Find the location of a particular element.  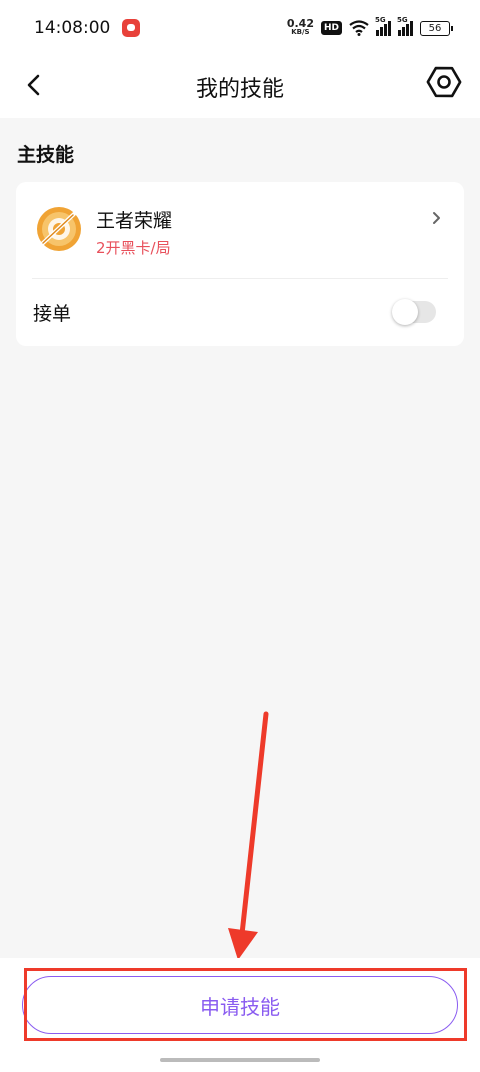

bottom-bar: 申请技能 is located at coordinates (240, 1015).